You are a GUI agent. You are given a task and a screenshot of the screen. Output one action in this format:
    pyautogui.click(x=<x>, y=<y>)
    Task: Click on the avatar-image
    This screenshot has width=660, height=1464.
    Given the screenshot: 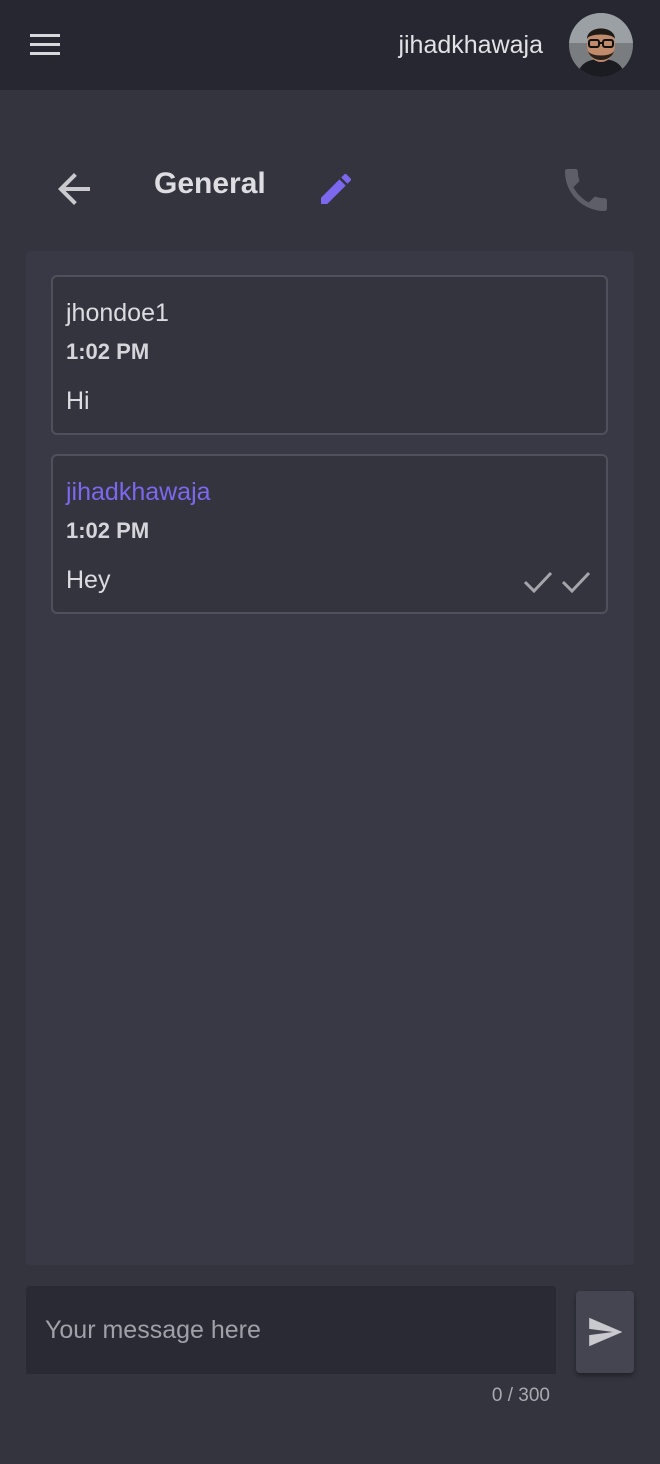 What is the action you would take?
    pyautogui.click(x=601, y=45)
    